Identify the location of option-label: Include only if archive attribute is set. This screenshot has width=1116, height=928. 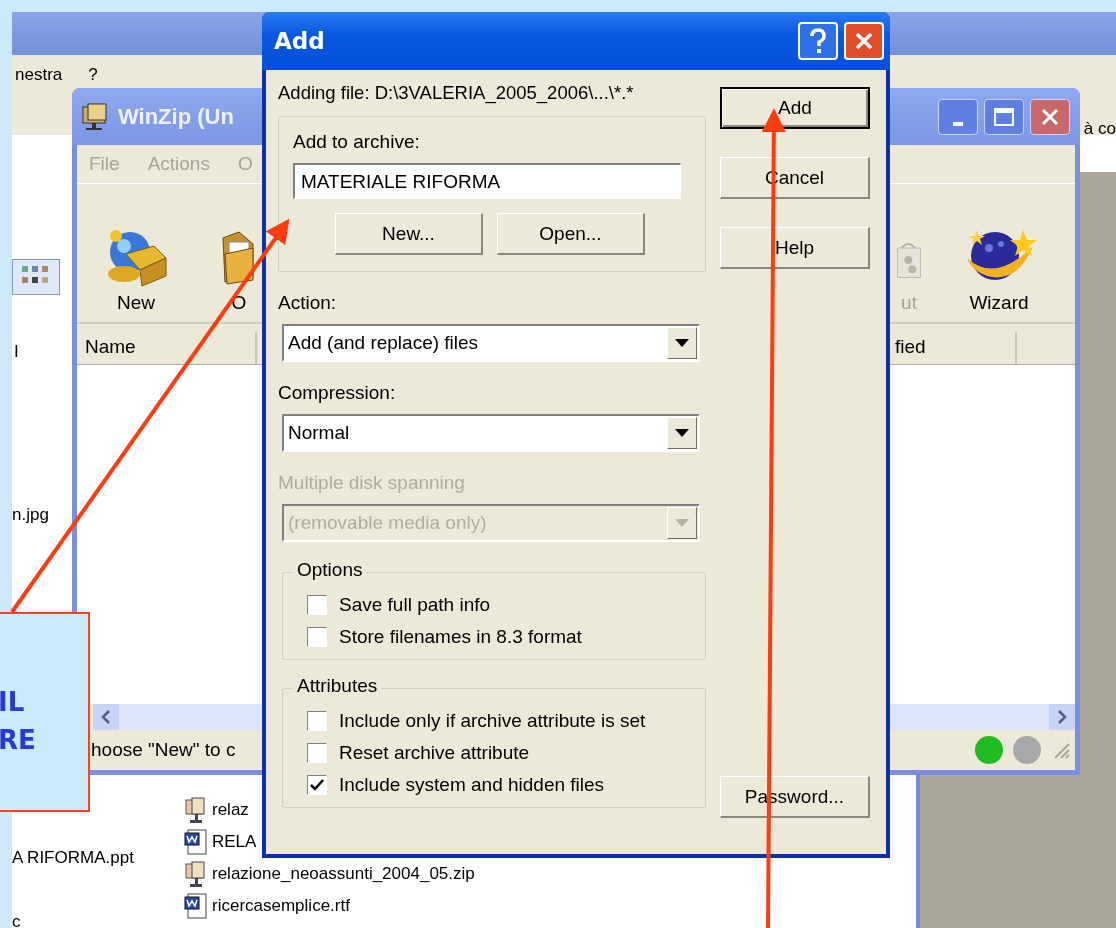
(492, 721).